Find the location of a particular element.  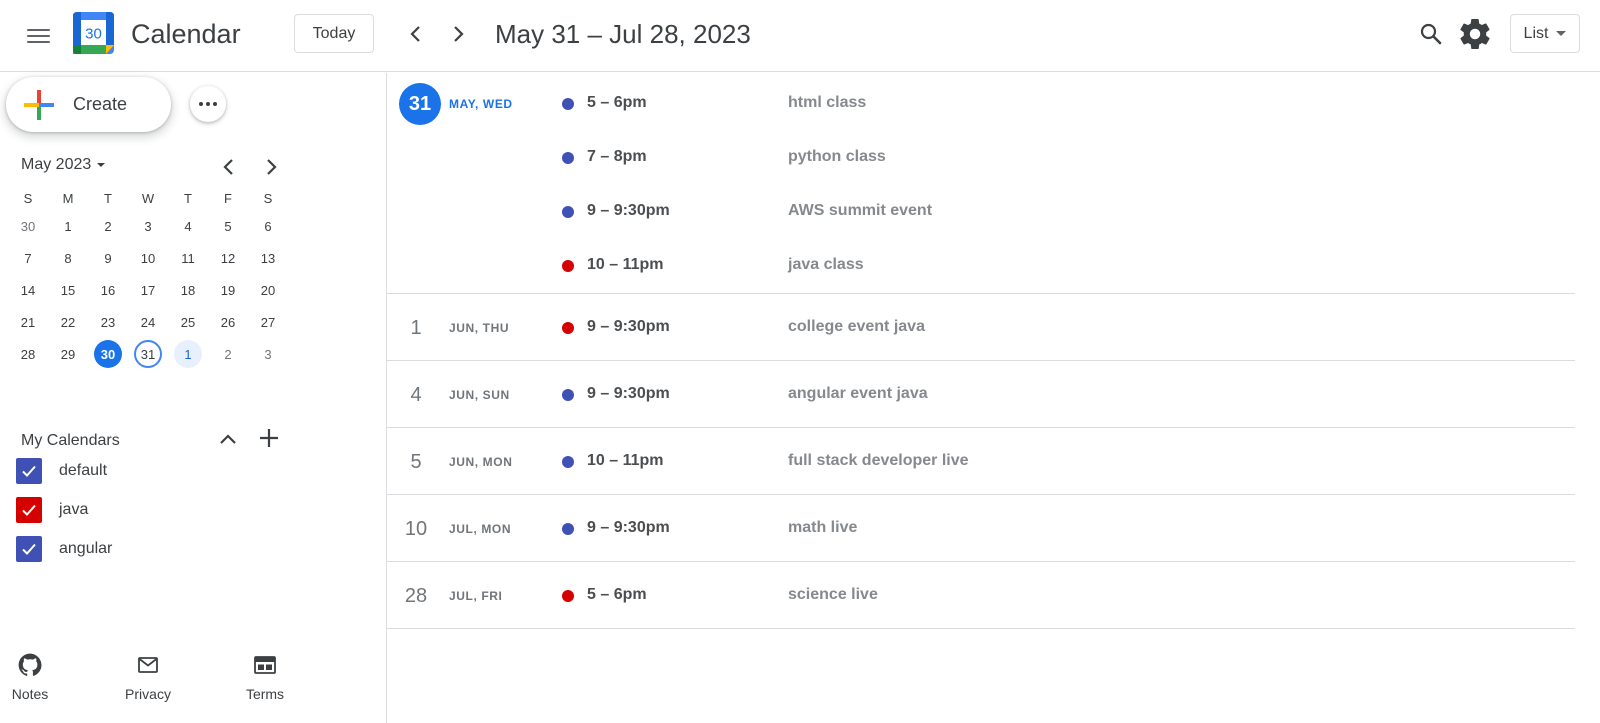

chevron-left-icon is located at coordinates (228, 167).